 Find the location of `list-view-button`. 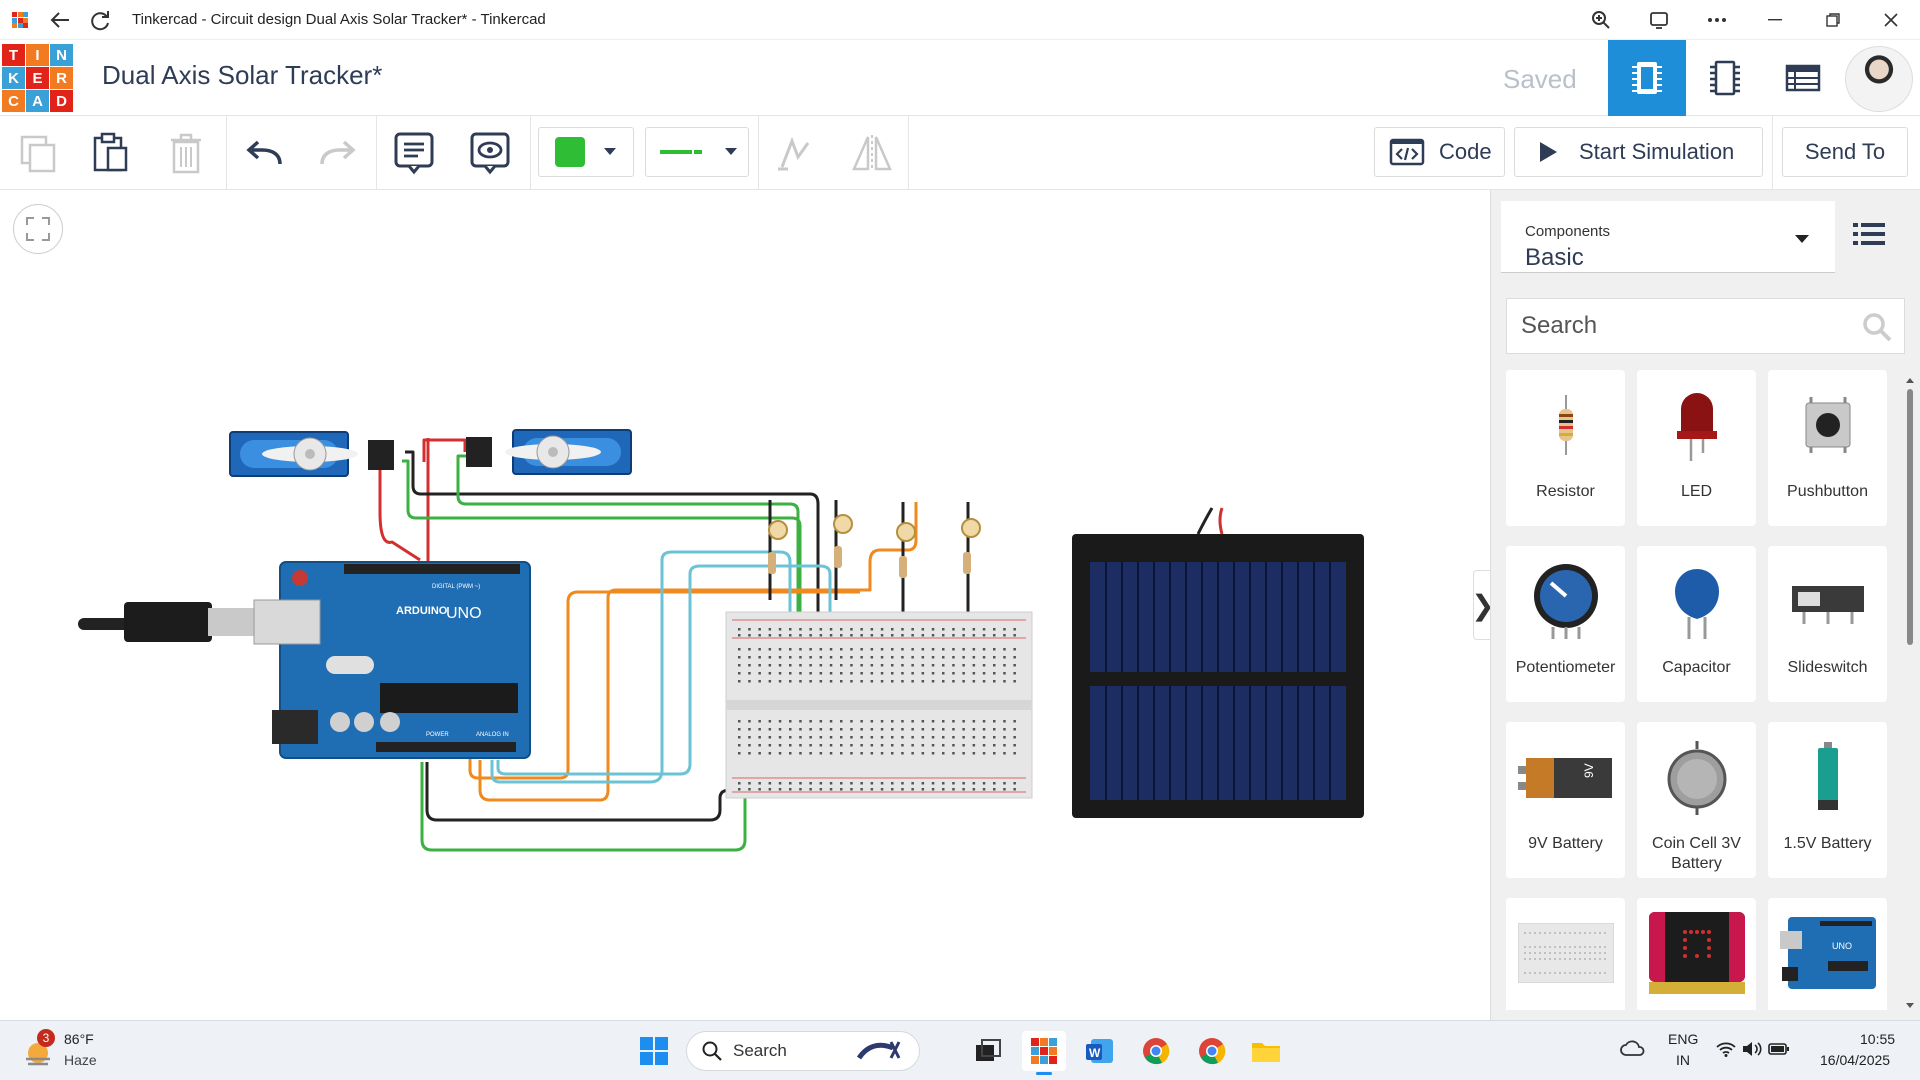

list-view-button is located at coordinates (1873, 238).